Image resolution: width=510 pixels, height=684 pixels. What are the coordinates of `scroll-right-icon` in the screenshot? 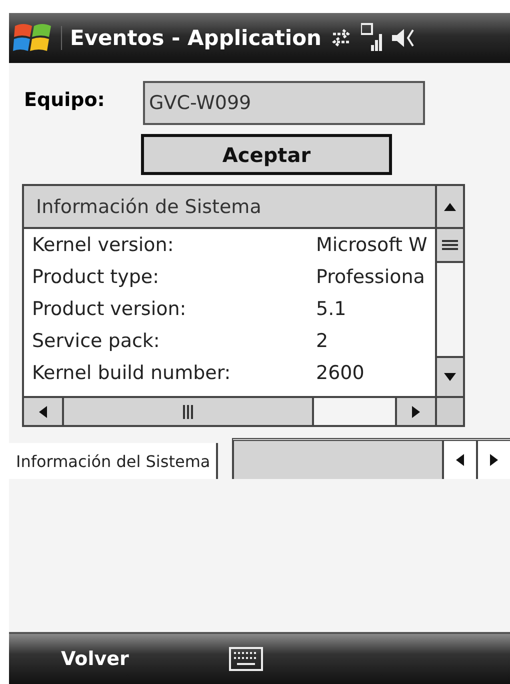 It's located at (416, 412).